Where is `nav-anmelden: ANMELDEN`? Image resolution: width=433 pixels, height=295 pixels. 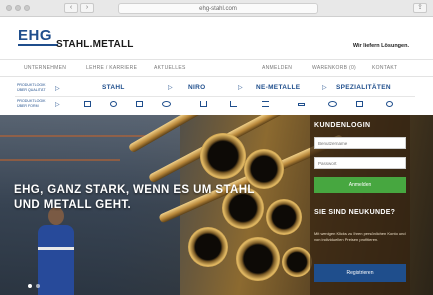 nav-anmelden: ANMELDEN is located at coordinates (277, 68).